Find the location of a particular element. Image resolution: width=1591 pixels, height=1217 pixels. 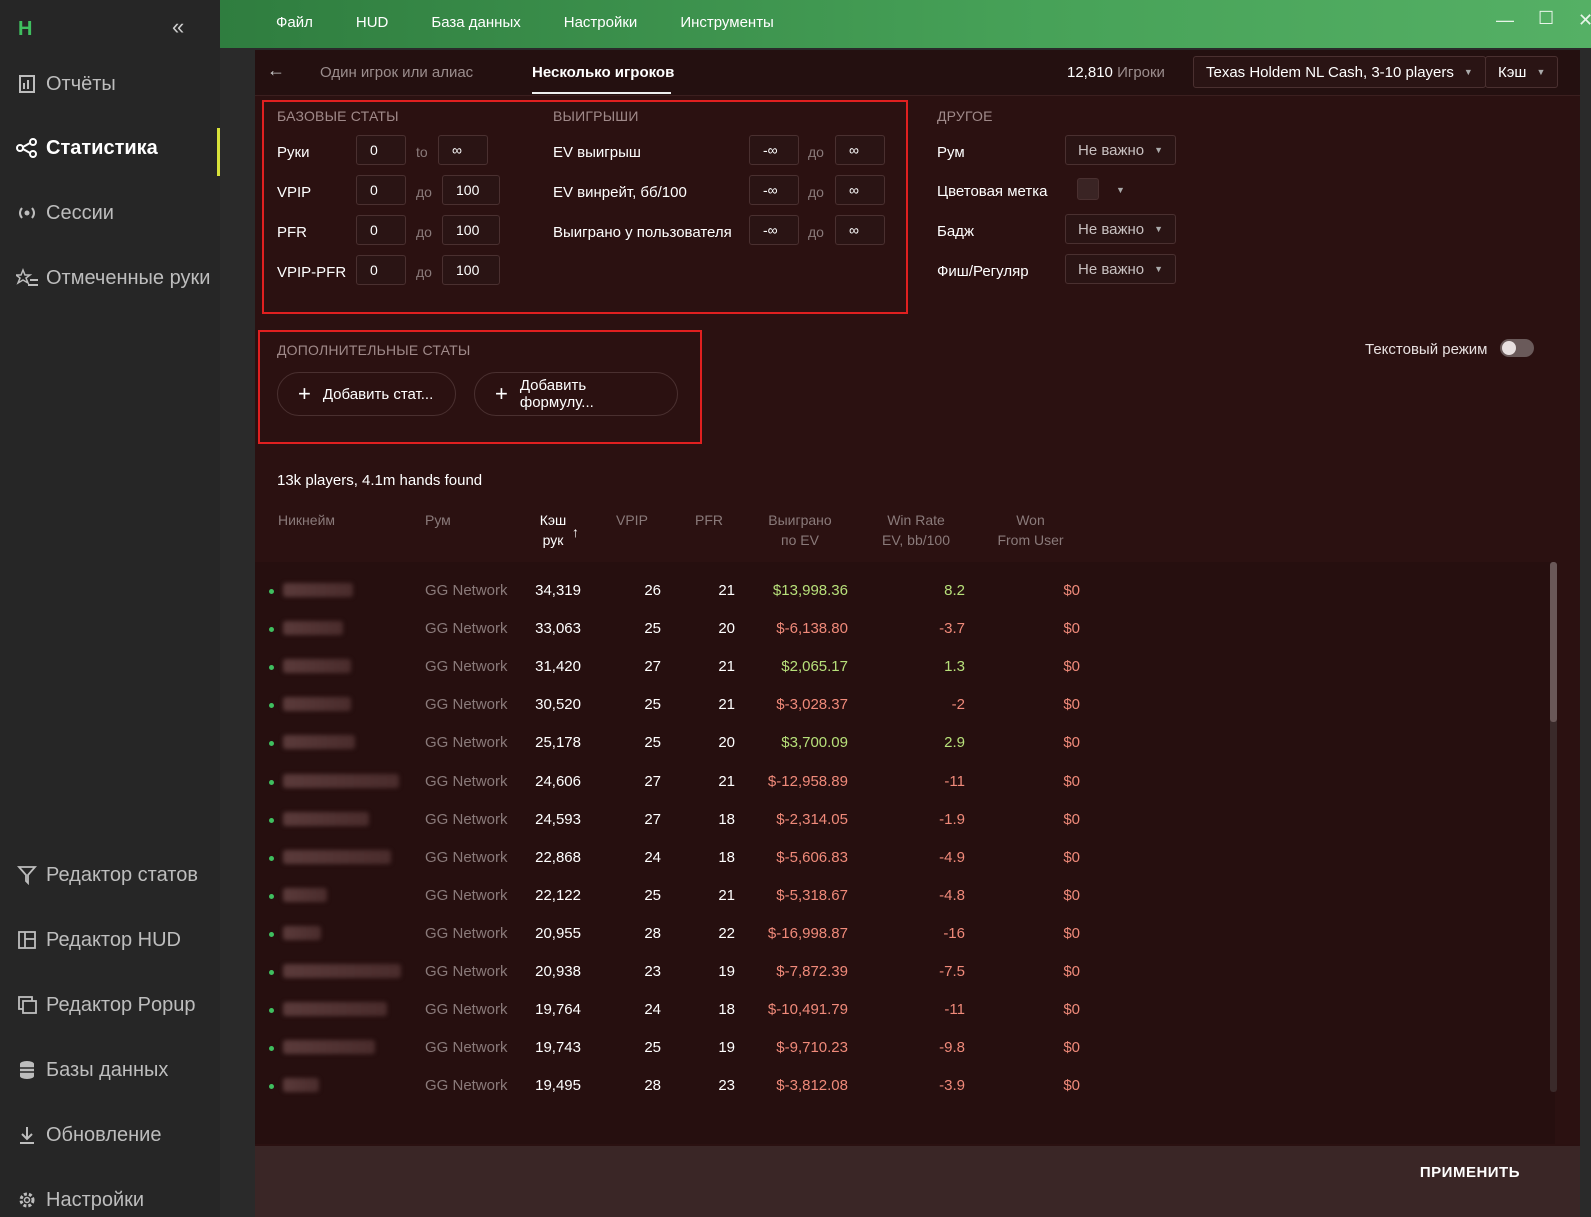

tab-multiple-players: Несколько игроков is located at coordinates (603, 72).